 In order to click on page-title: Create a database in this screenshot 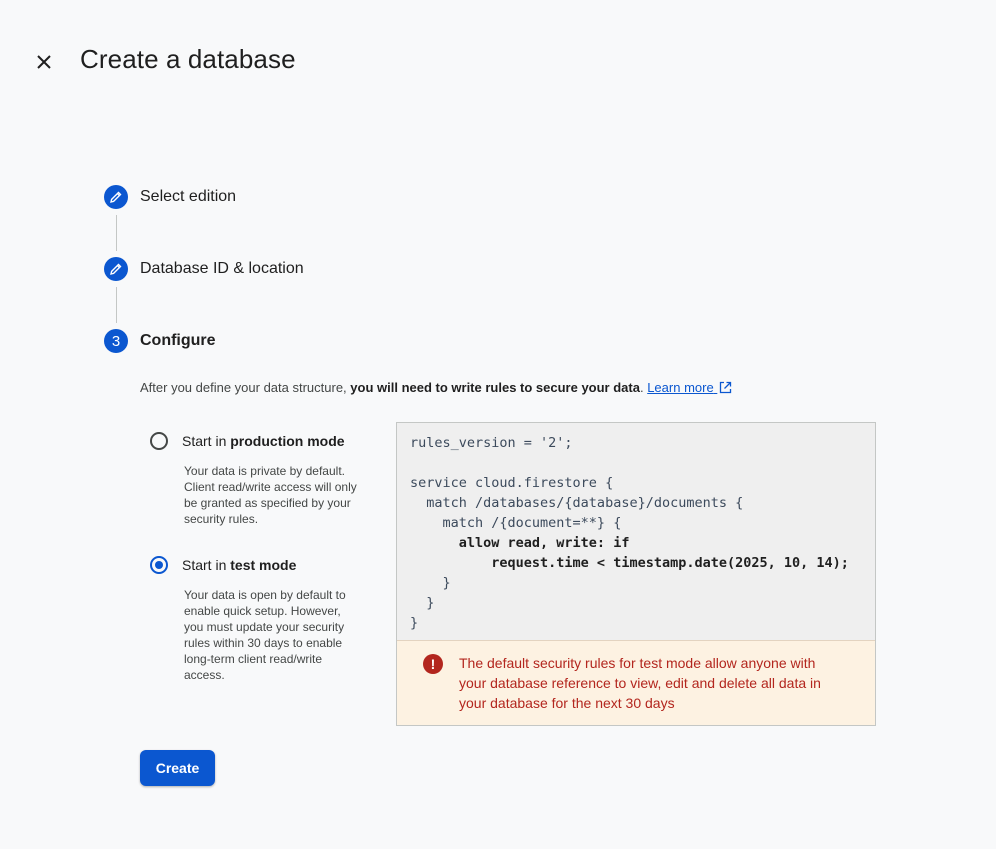, I will do `click(188, 59)`.